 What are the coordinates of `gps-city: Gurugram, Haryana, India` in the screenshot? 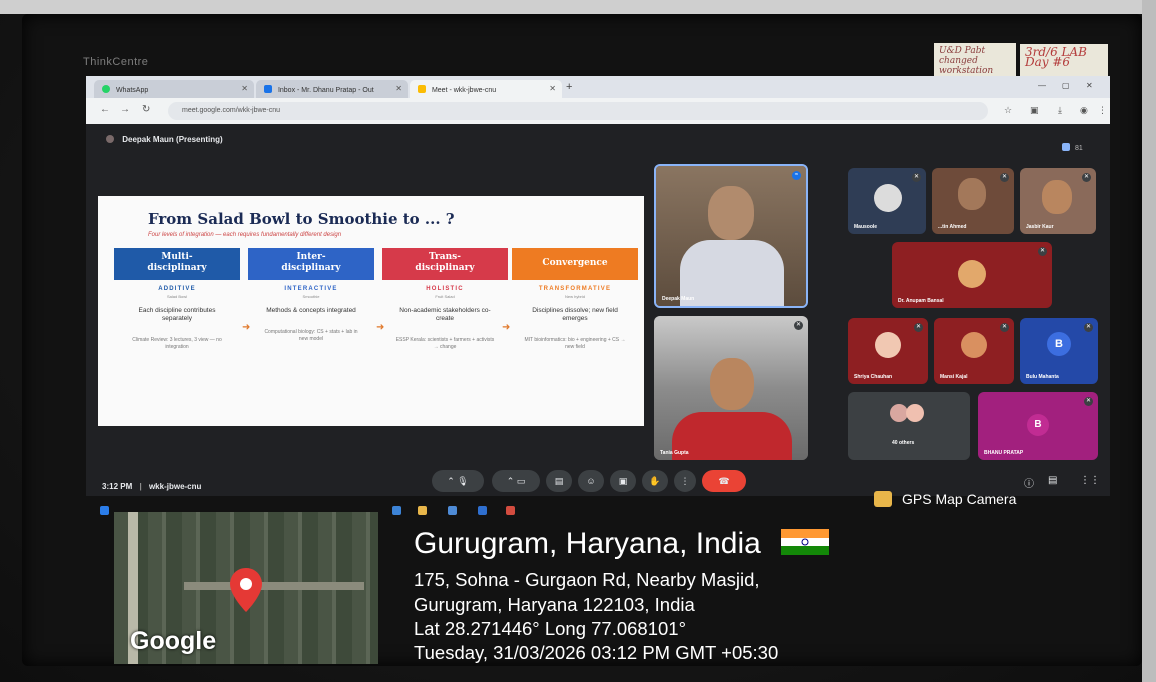 It's located at (622, 544).